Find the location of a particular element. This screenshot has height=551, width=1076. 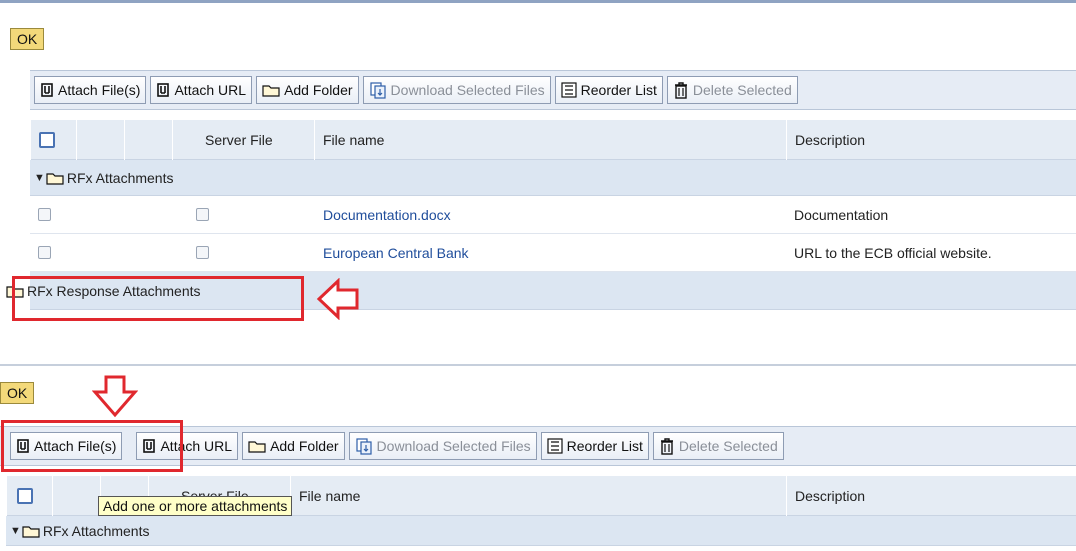

table-row: Documentation.docx Documentation is located at coordinates (553, 215).